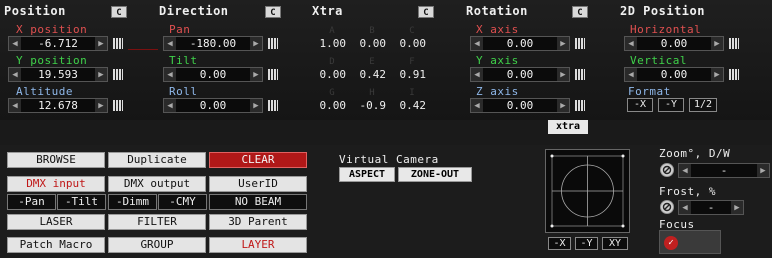 This screenshot has height=258, width=772. What do you see at coordinates (157, 160) in the screenshot?
I see `duplicate-button: Duplicate` at bounding box center [157, 160].